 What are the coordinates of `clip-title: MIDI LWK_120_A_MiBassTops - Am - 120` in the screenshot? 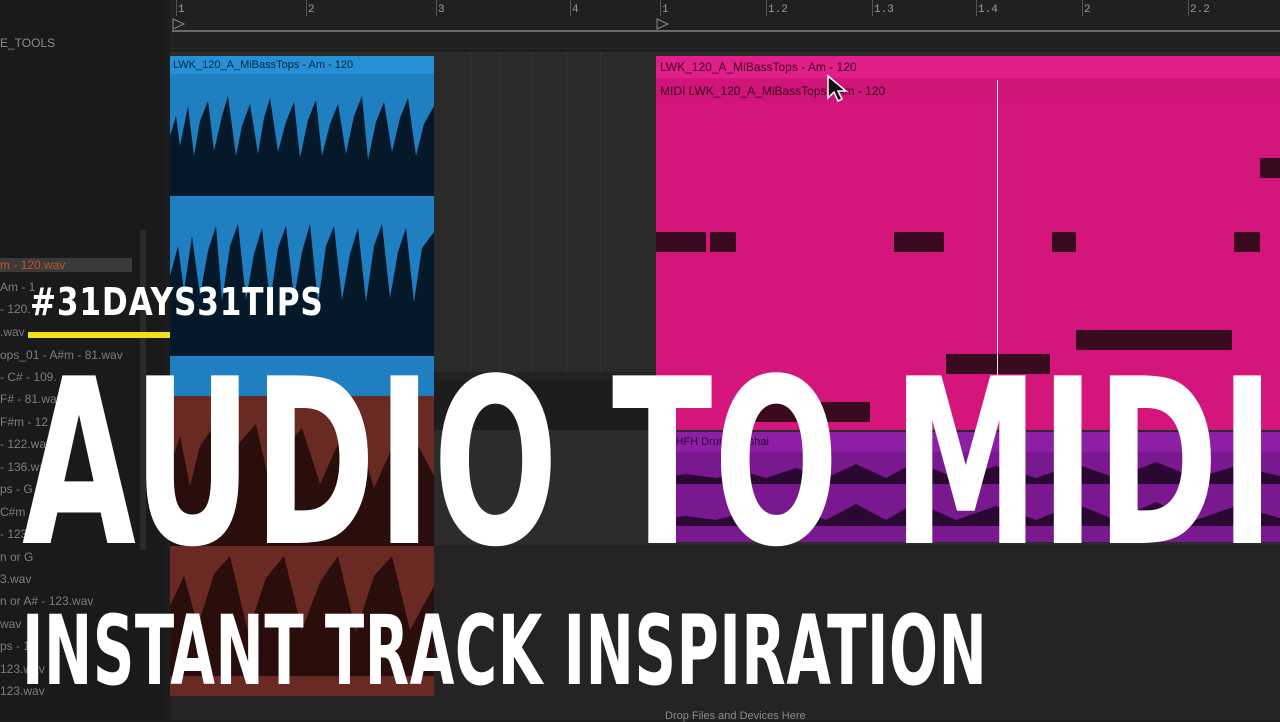 It's located at (968, 91).